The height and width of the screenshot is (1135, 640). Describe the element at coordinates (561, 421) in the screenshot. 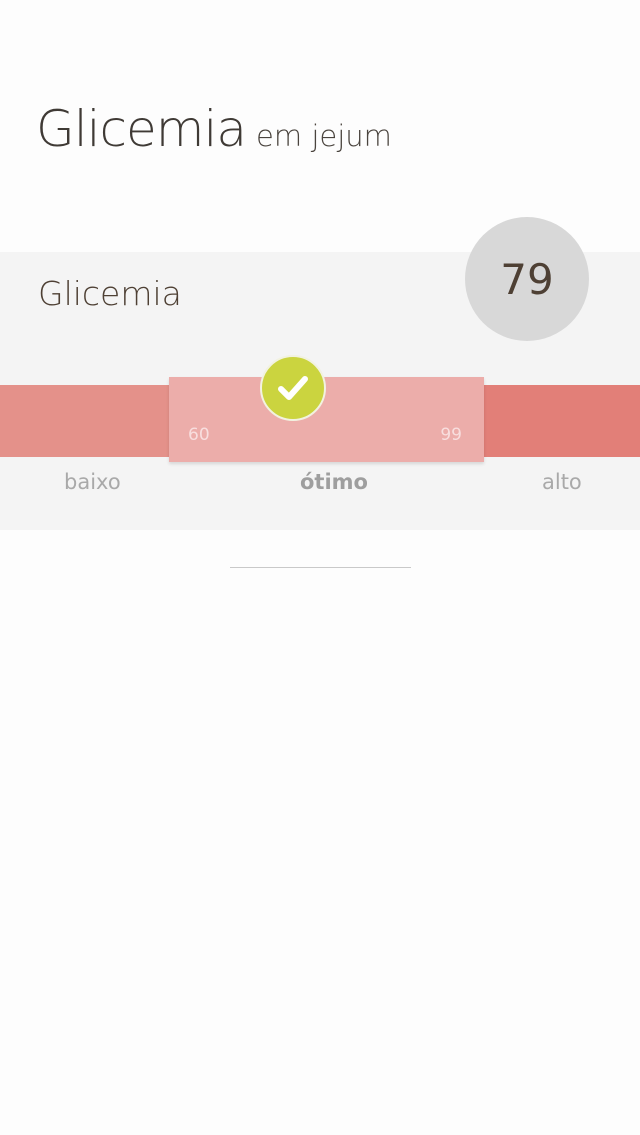

I see `range-high-segment` at that location.